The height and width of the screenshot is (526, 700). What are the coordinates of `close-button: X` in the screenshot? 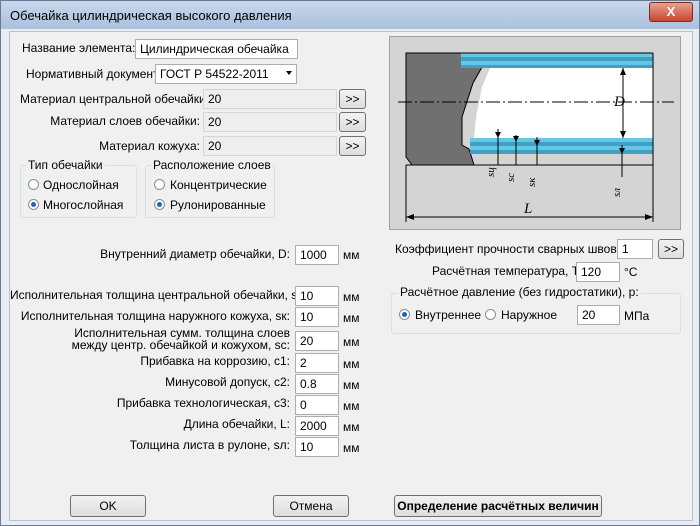 It's located at (671, 12).